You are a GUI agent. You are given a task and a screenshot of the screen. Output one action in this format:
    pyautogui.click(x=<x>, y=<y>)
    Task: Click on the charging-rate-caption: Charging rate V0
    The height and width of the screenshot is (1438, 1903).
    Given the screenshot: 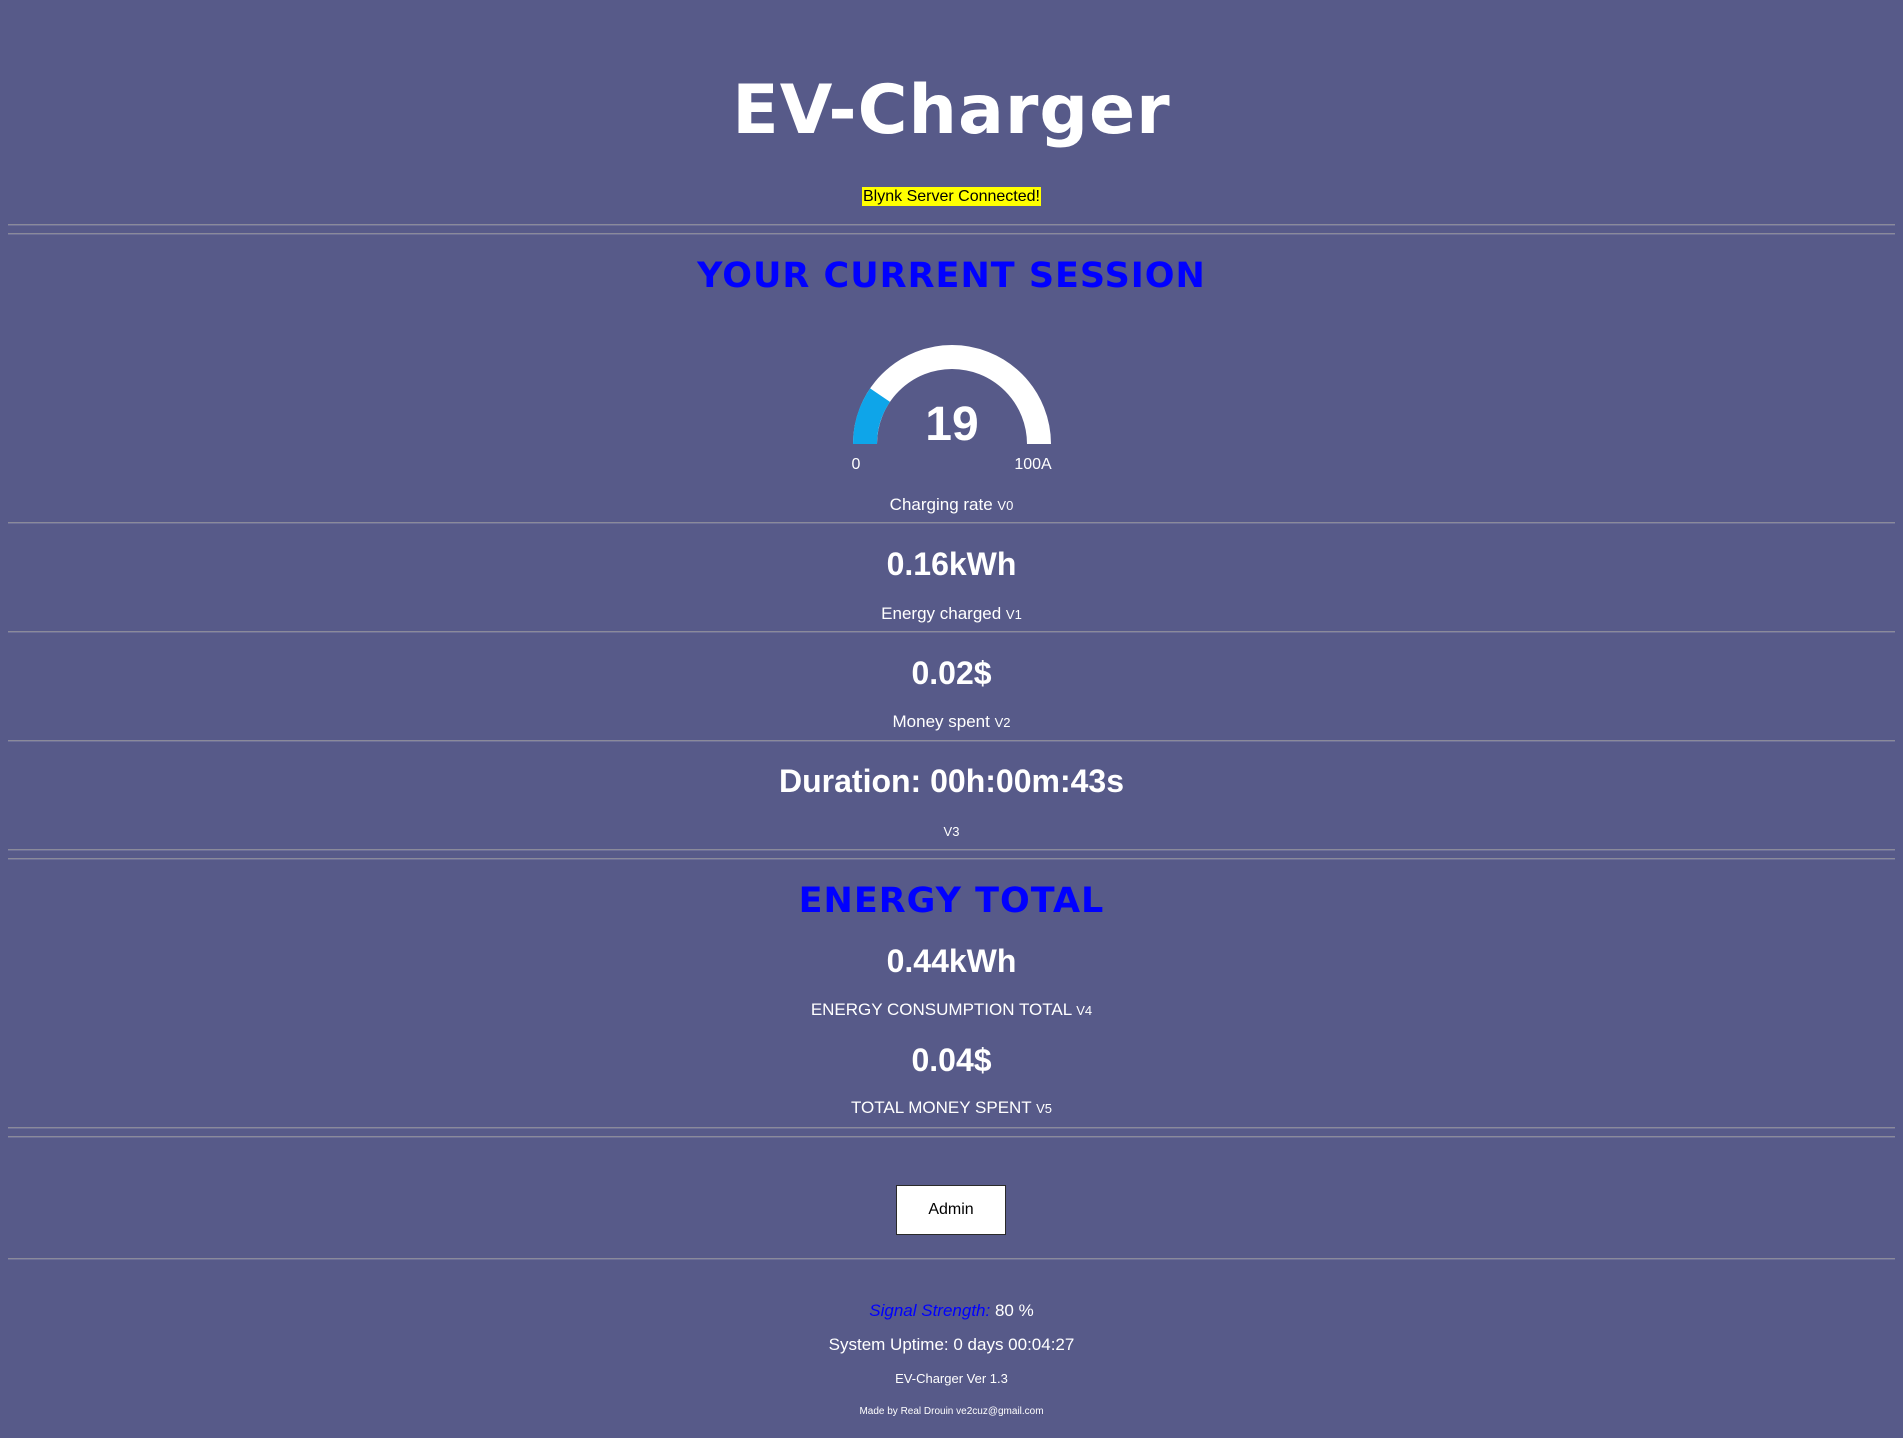 What is the action you would take?
    pyautogui.click(x=951, y=505)
    